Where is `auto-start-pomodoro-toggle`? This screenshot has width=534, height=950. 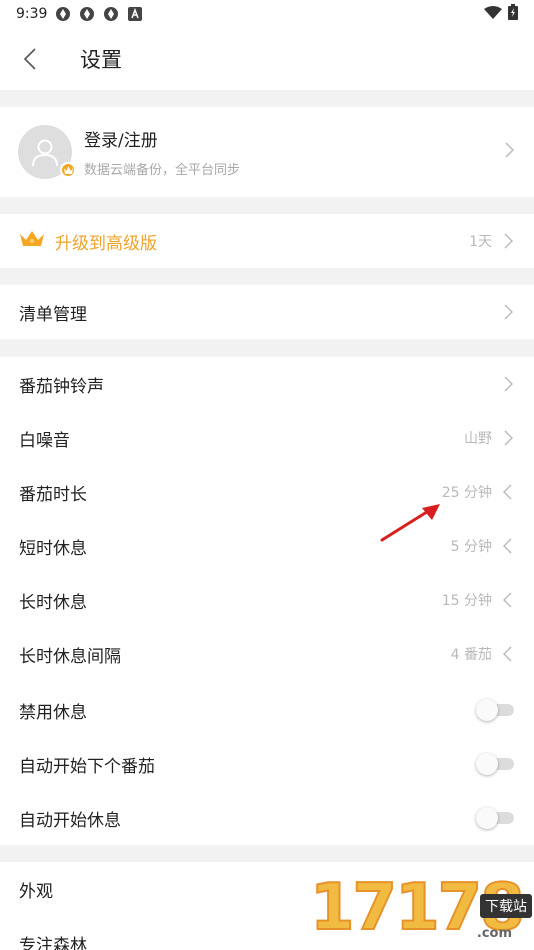 auto-start-pomodoro-toggle is located at coordinates (495, 764).